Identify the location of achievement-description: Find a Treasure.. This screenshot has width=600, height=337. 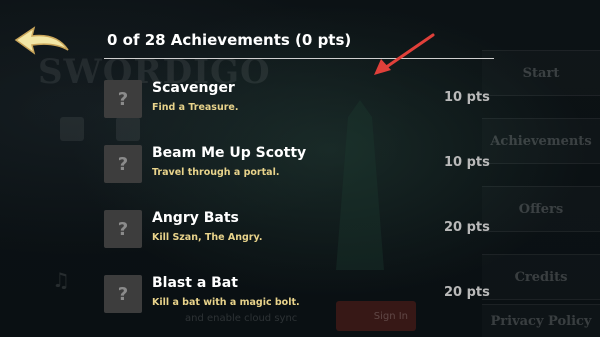
(195, 107).